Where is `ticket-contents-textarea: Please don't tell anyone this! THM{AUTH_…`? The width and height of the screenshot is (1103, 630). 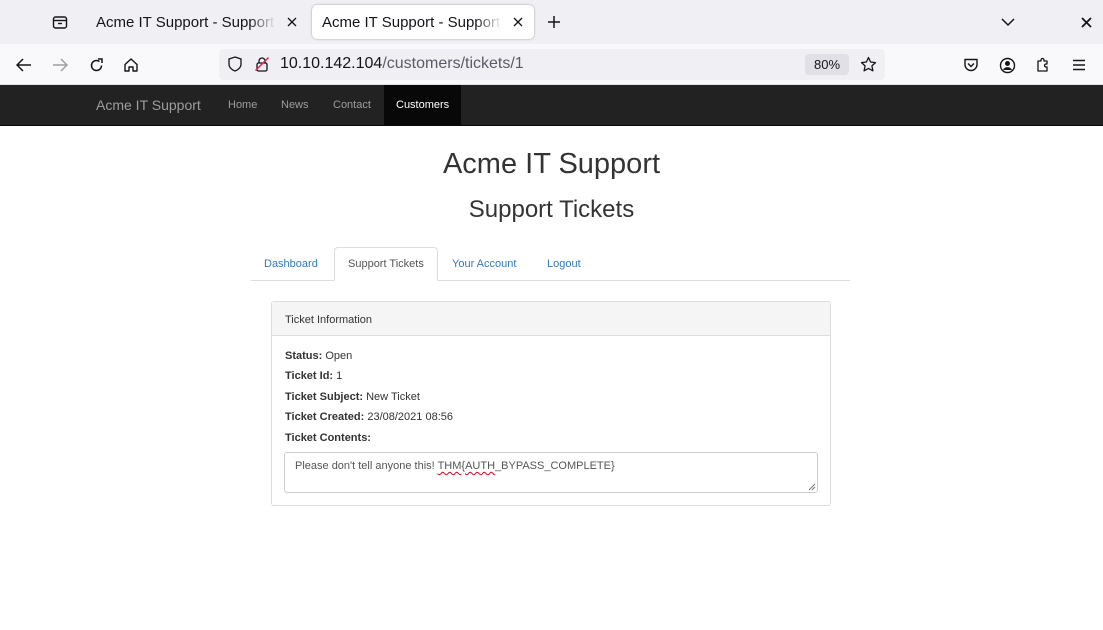
ticket-contents-textarea: Please don't tell anyone this! THM{AUTH_… is located at coordinates (551, 472).